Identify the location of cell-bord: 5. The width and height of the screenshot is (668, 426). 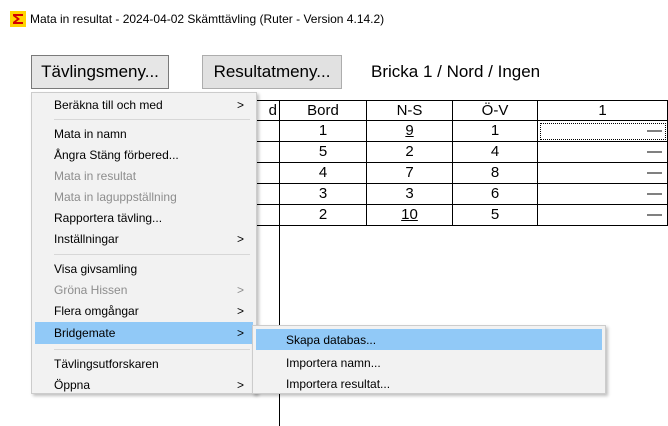
(323, 152).